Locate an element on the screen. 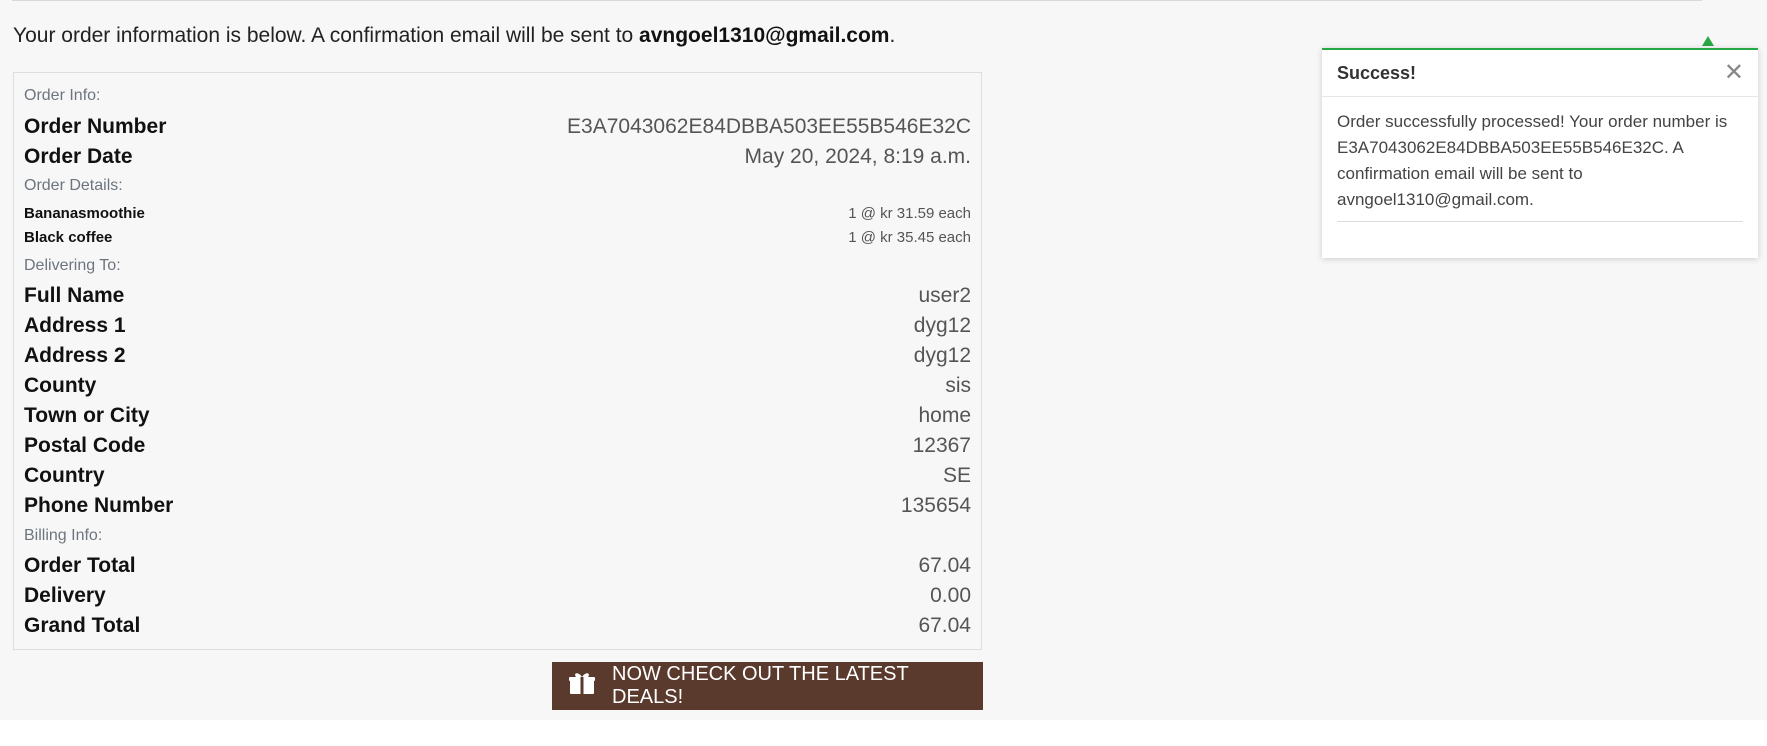  intro-email: avngoel1310@gmail.com is located at coordinates (764, 35).